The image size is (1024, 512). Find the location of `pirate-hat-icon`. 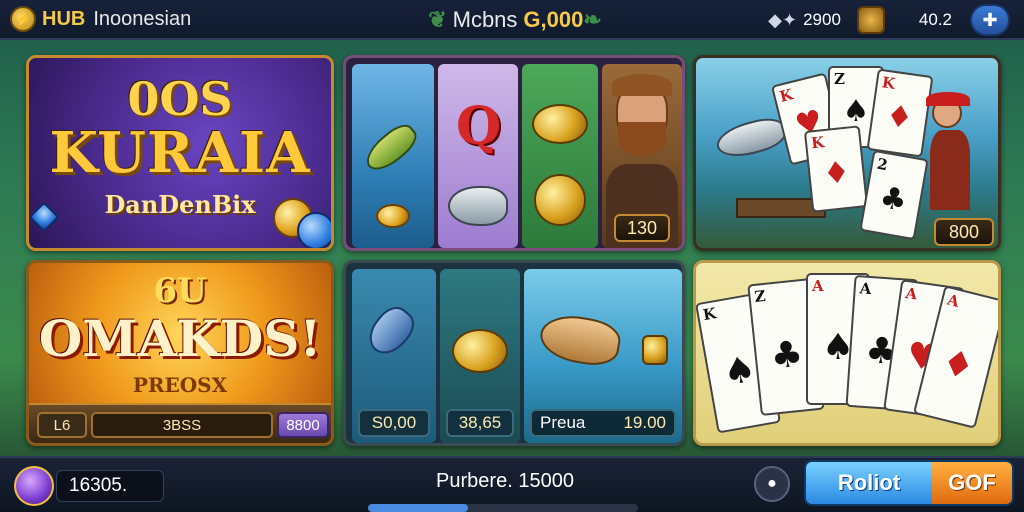

pirate-hat-icon is located at coordinates (948, 99).